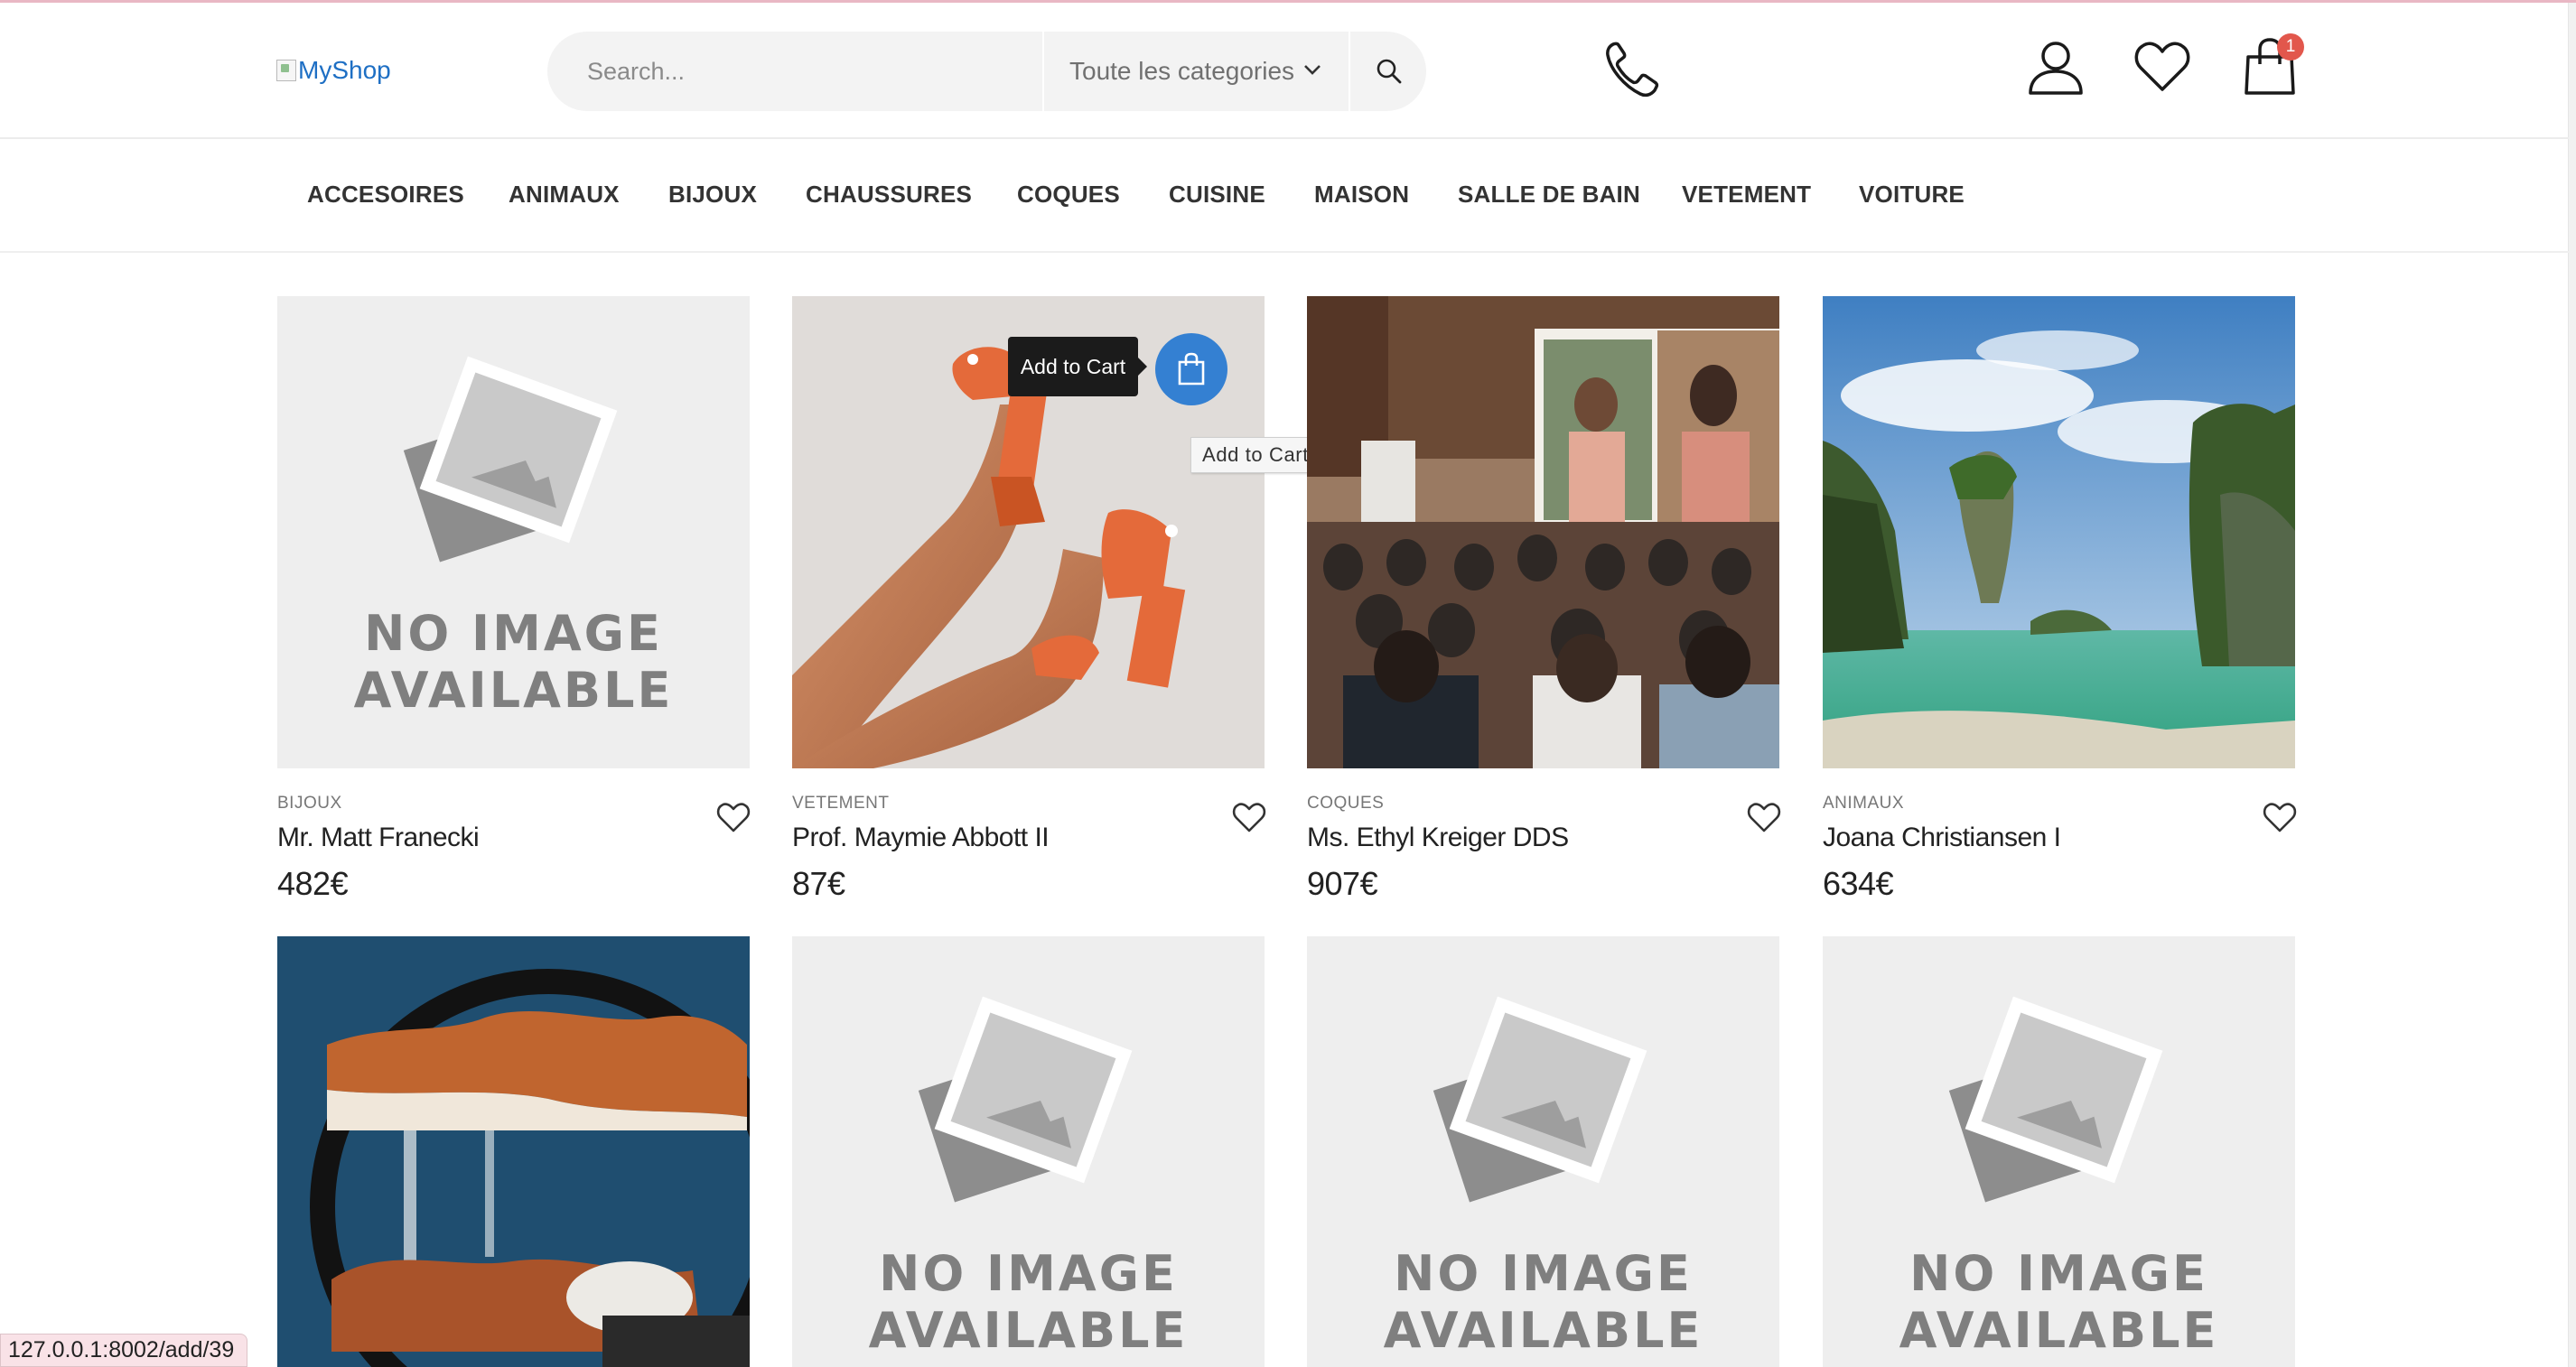 The width and height of the screenshot is (2576, 1367). What do you see at coordinates (1942, 838) in the screenshot?
I see `product-name: Joana Christiansen I` at bounding box center [1942, 838].